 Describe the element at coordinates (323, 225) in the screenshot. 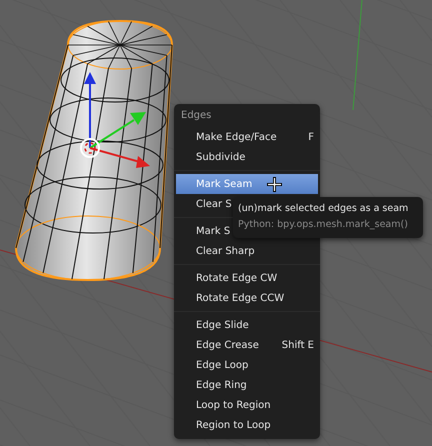

I see `python-path: Python: bpy.ops.mesh.mark_seam()` at that location.